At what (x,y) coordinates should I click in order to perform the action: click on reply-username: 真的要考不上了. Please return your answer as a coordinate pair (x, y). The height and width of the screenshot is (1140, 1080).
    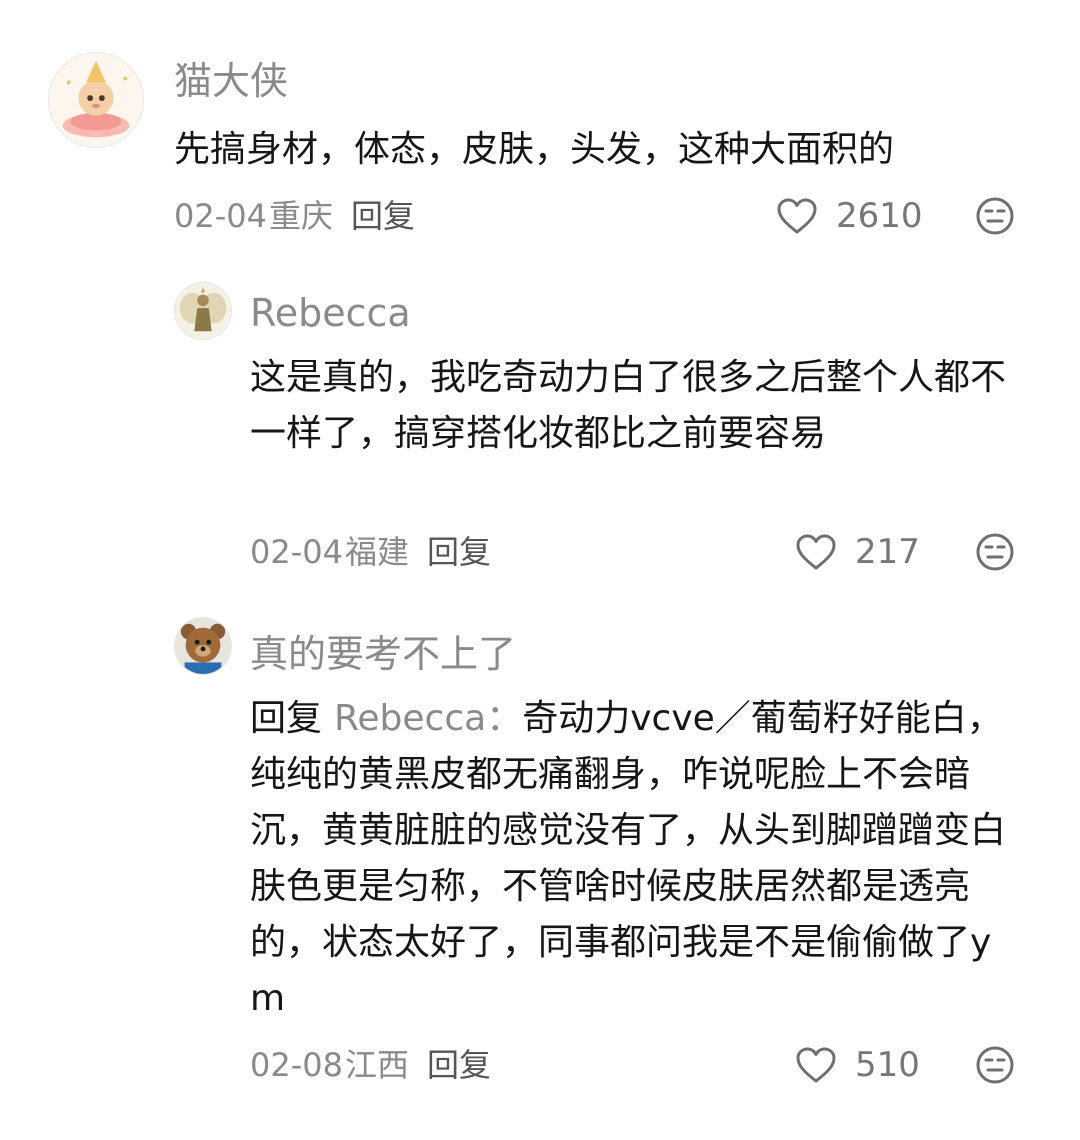
    Looking at the image, I should click on (383, 654).